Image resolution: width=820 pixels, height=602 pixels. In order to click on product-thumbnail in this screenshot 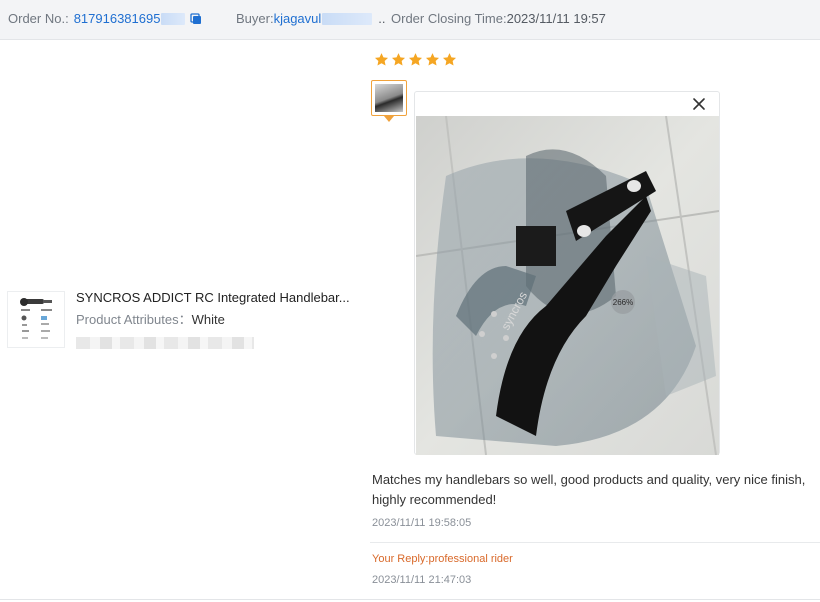, I will do `click(36, 319)`.